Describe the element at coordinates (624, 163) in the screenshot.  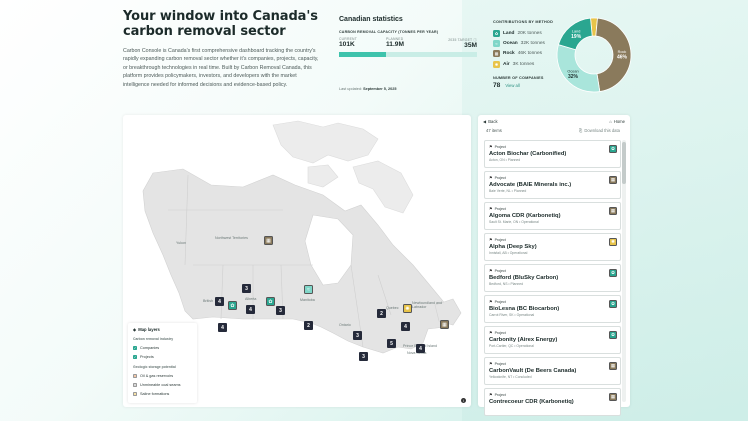
I see `list-scrollbar-thumb` at that location.